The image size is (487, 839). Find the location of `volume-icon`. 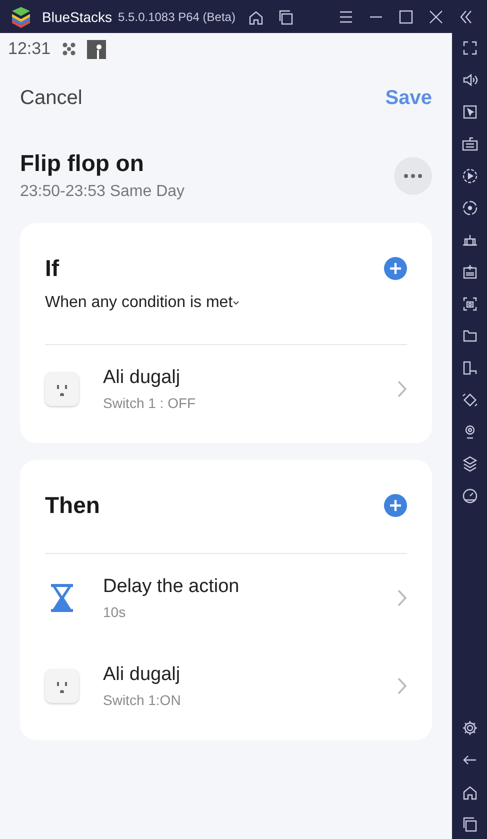

volume-icon is located at coordinates (469, 80).